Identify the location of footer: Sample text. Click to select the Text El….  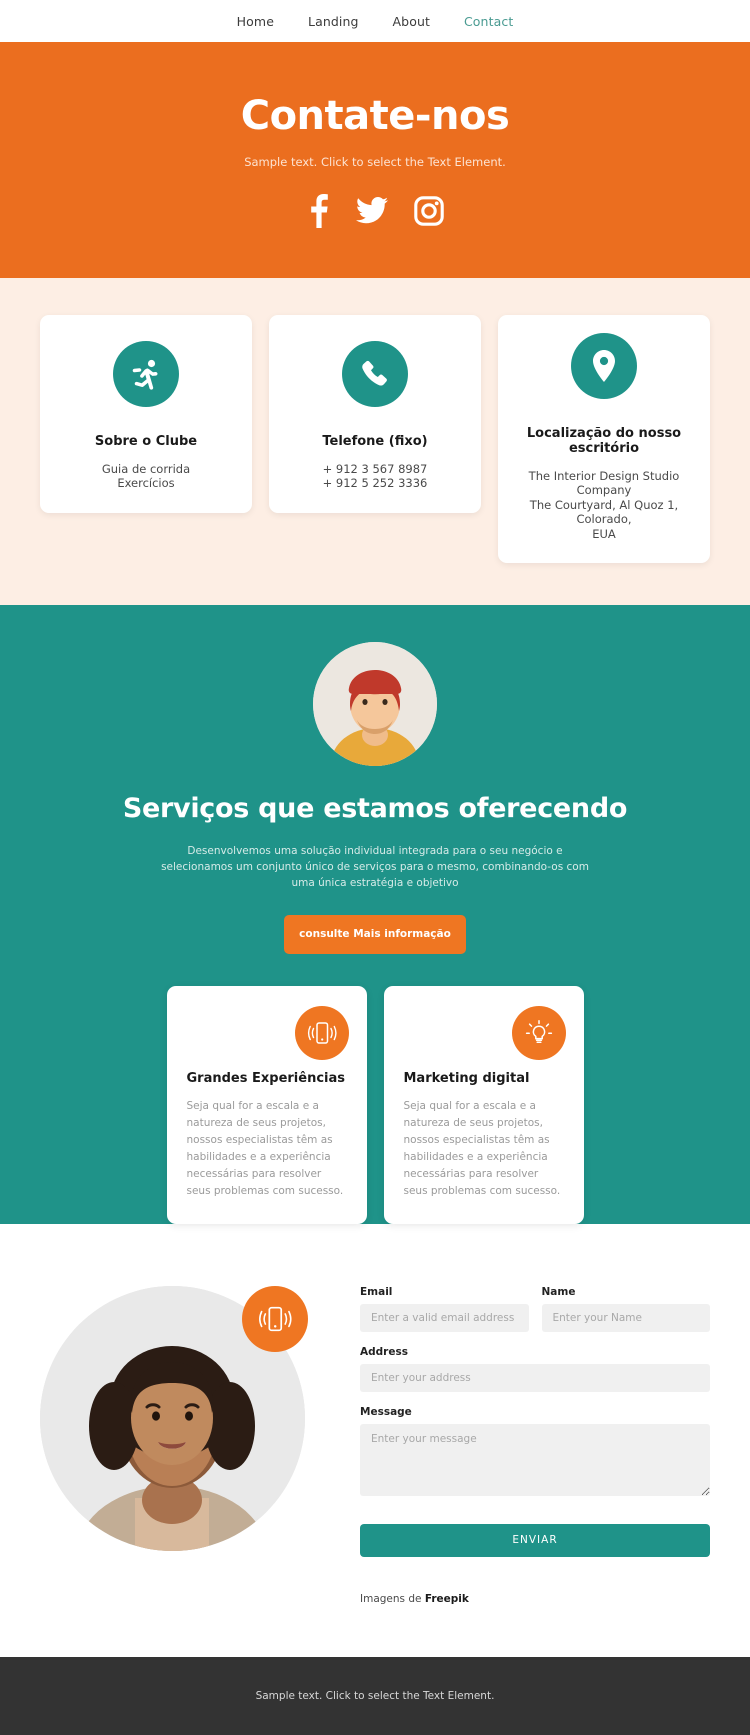
(375, 1695).